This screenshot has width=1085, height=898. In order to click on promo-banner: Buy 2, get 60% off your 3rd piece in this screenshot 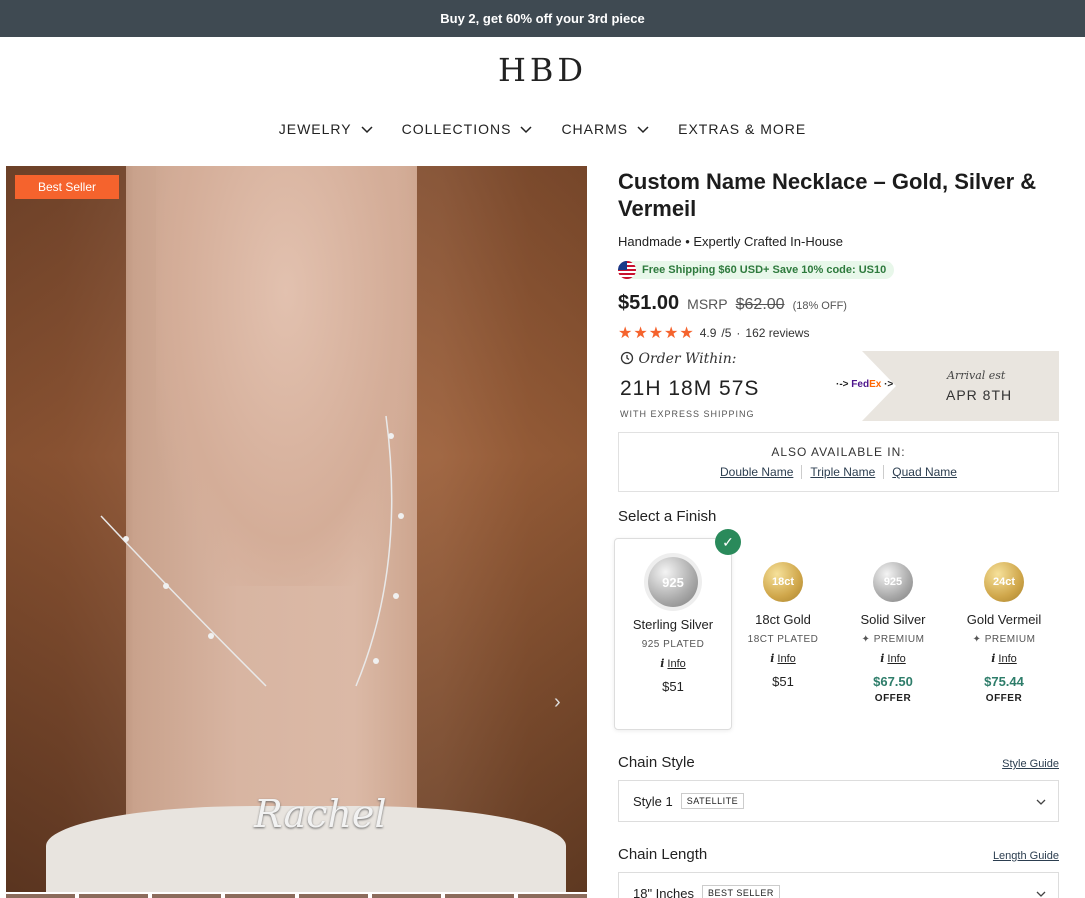, I will do `click(542, 18)`.